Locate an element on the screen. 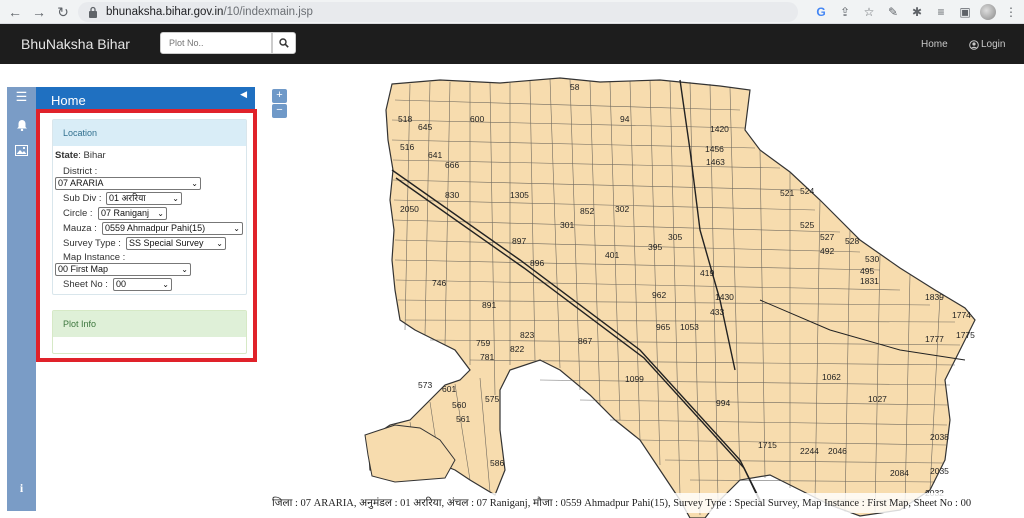 The width and height of the screenshot is (1024, 518). plot-number-label: 492 is located at coordinates (827, 251).